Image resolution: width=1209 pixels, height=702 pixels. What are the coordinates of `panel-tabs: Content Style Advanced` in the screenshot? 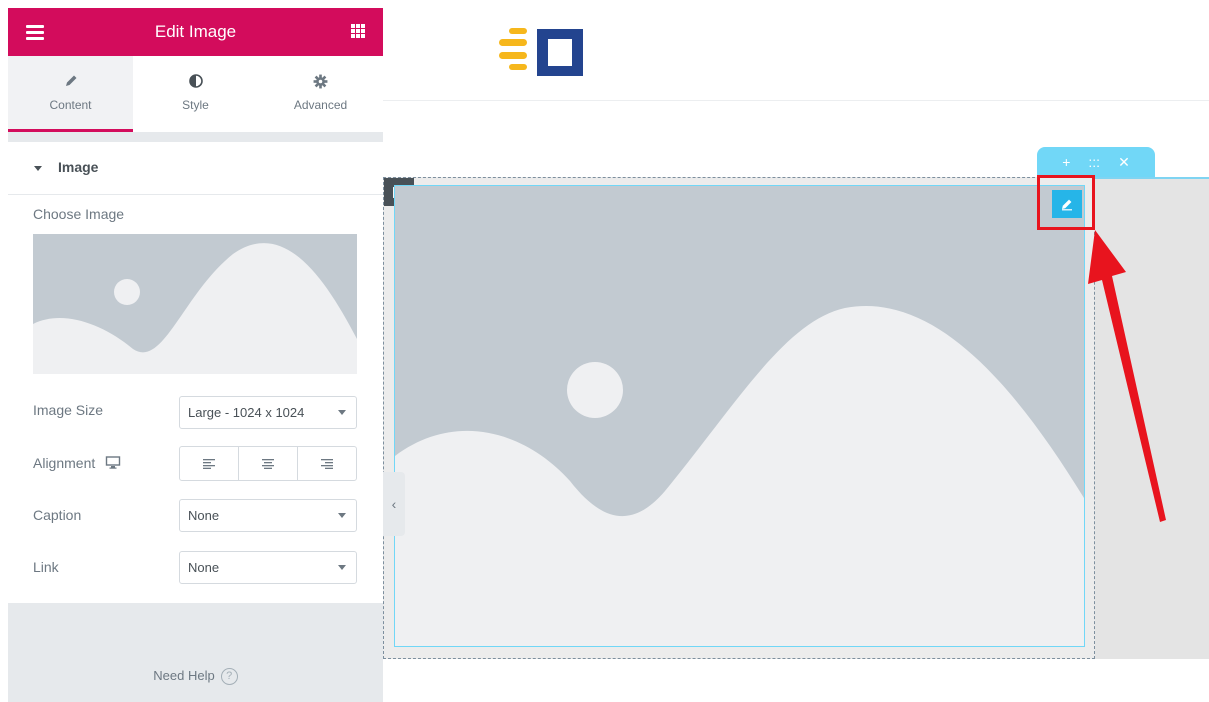 It's located at (195, 94).